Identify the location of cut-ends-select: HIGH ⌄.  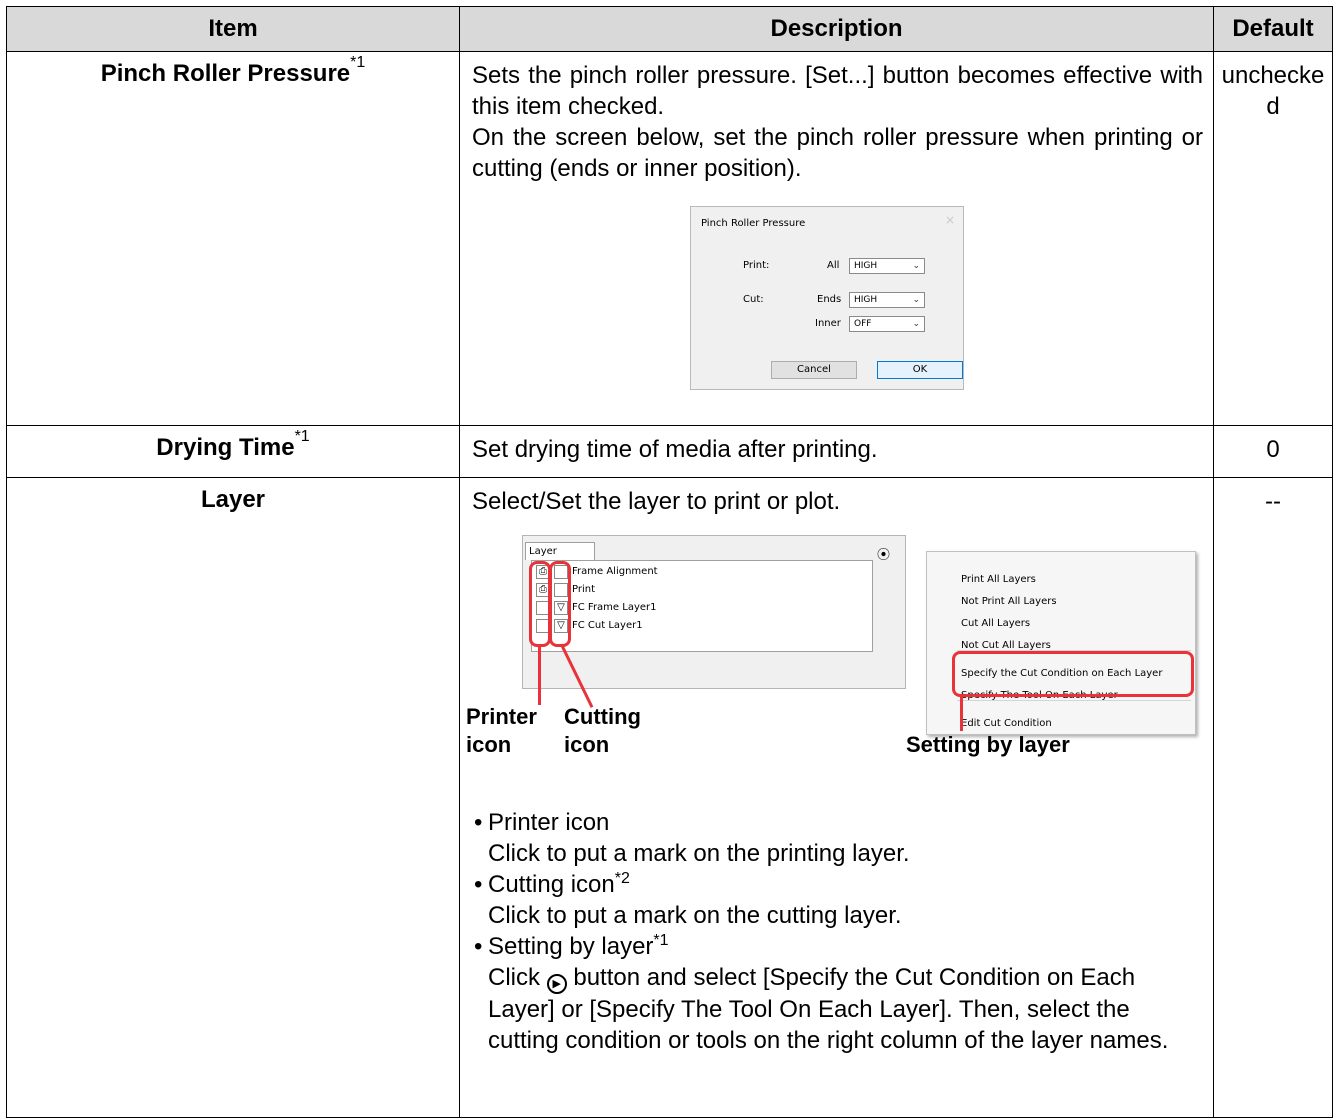
(887, 300).